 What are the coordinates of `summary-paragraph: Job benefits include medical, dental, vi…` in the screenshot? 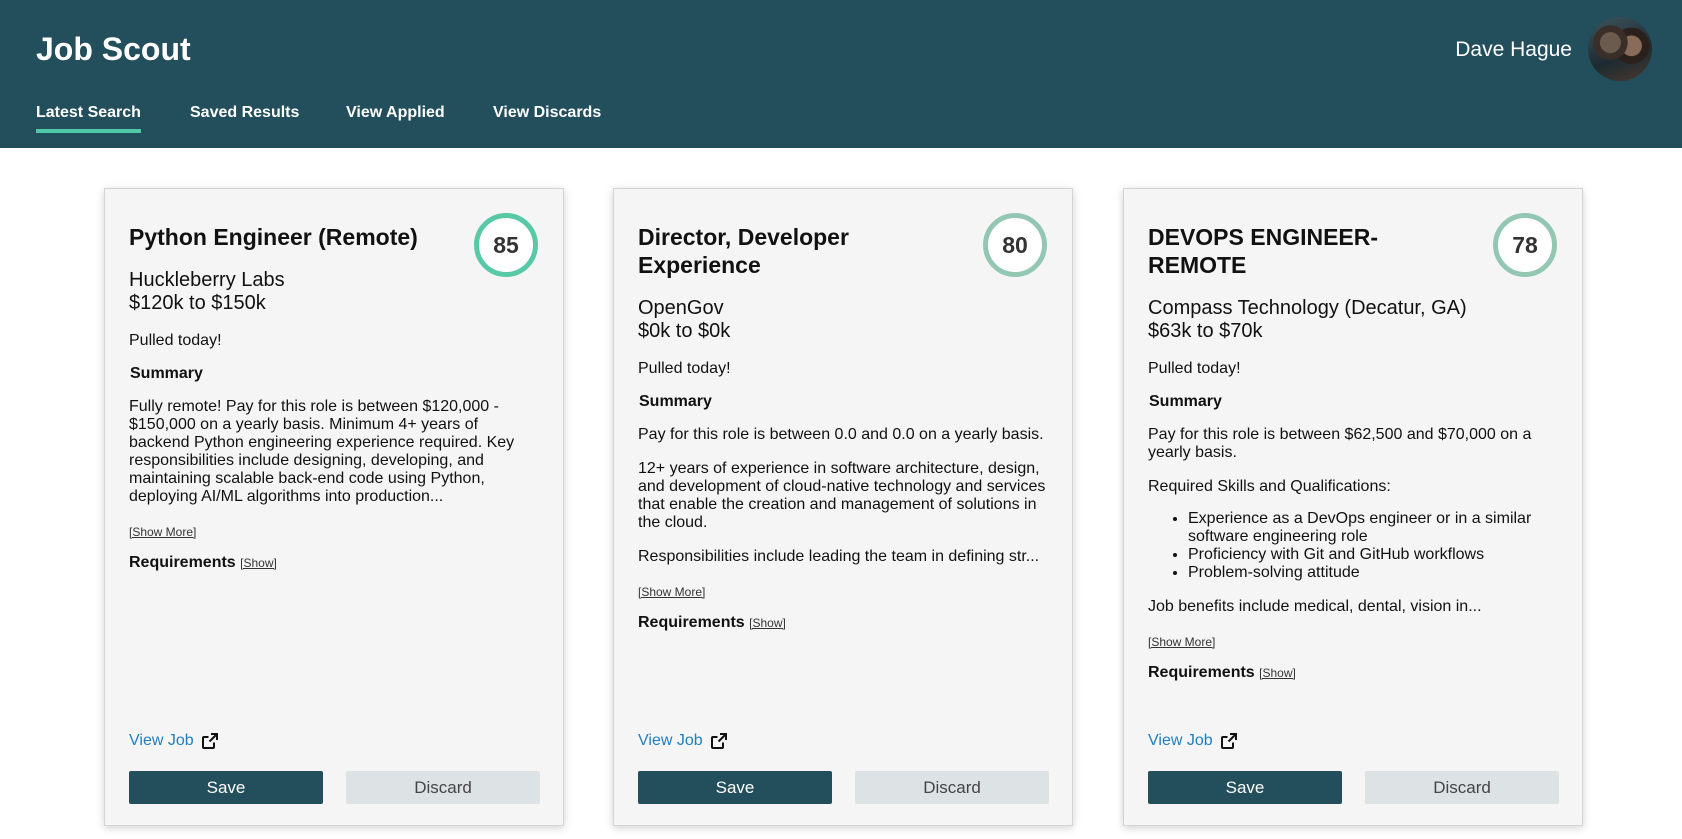 It's located at (1315, 606).